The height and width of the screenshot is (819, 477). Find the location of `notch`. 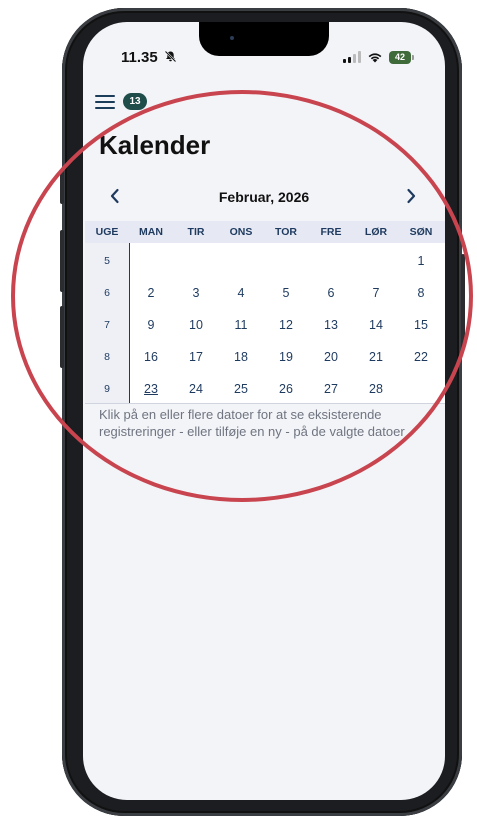

notch is located at coordinates (264, 39).